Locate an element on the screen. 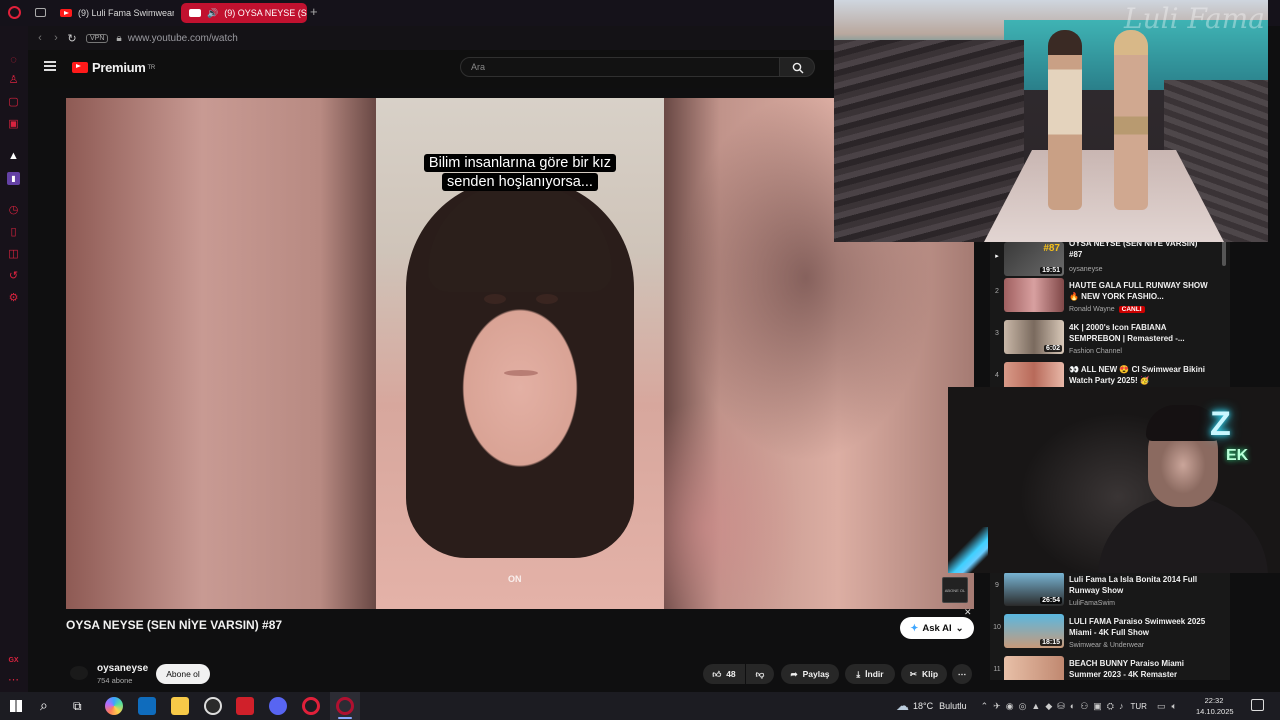 The width and height of the screenshot is (1280, 720). instagram-icon: ▣ is located at coordinates (13, 124).